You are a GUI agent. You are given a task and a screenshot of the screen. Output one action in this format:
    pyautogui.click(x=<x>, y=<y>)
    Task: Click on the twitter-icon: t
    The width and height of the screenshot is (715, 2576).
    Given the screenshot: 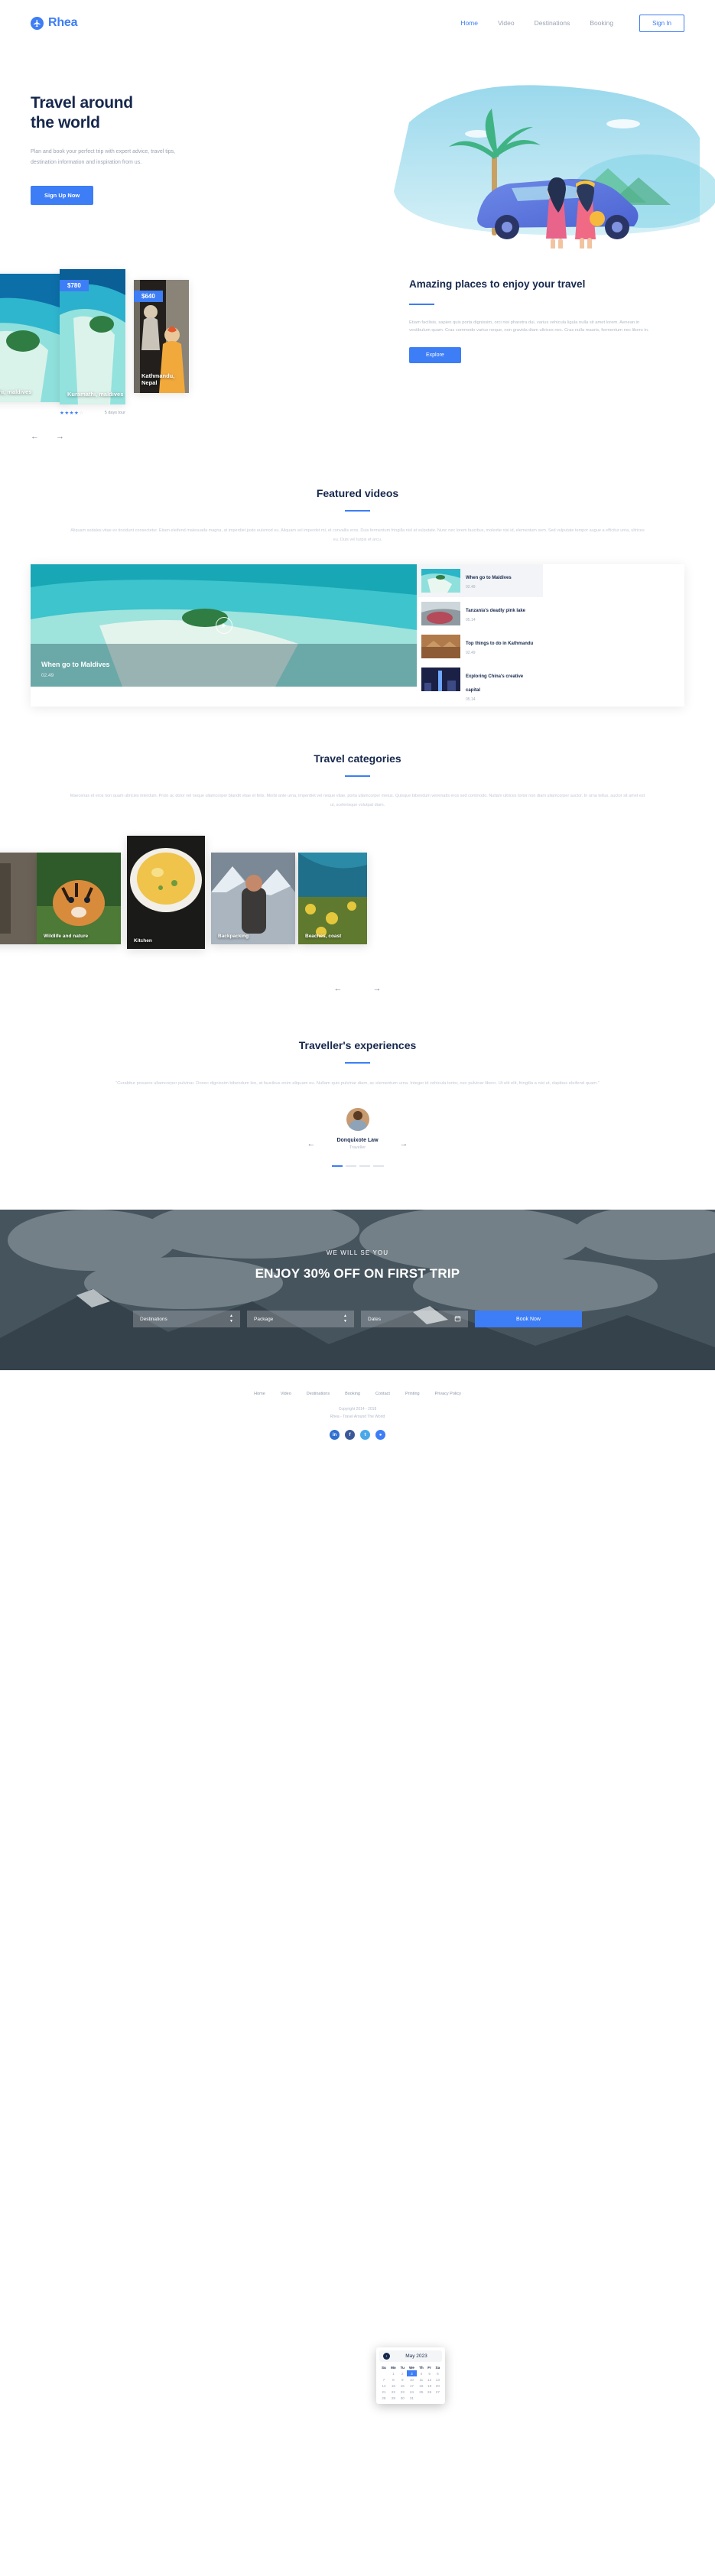 What is the action you would take?
    pyautogui.click(x=365, y=1436)
    